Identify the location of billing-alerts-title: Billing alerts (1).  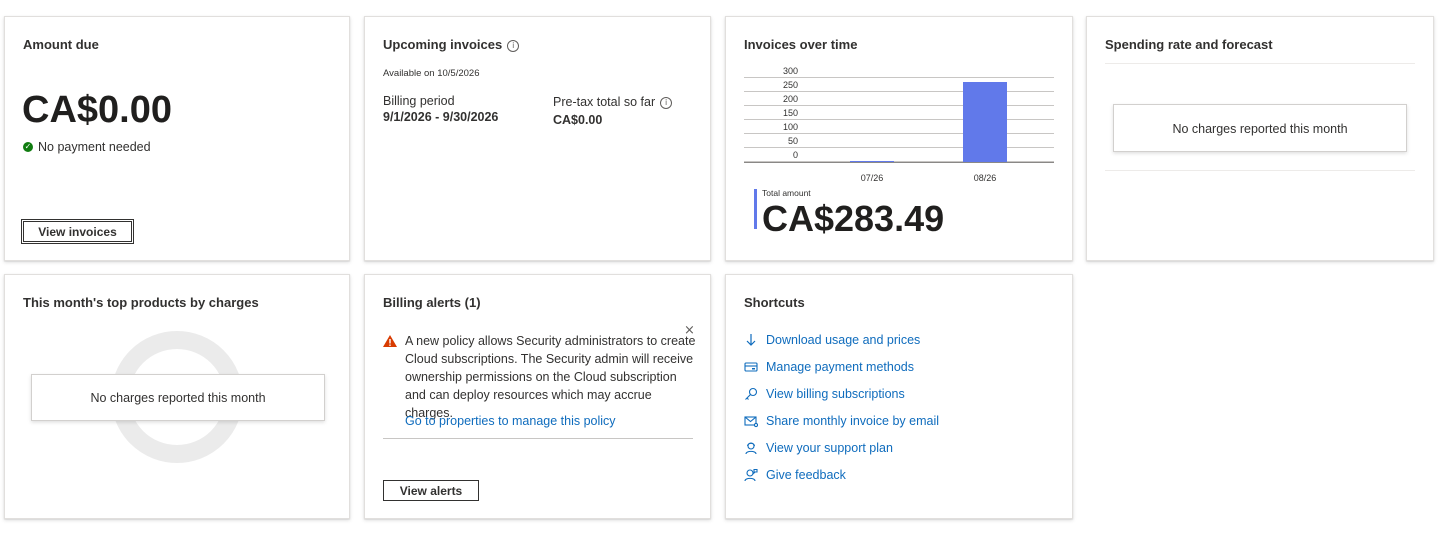
(432, 302).